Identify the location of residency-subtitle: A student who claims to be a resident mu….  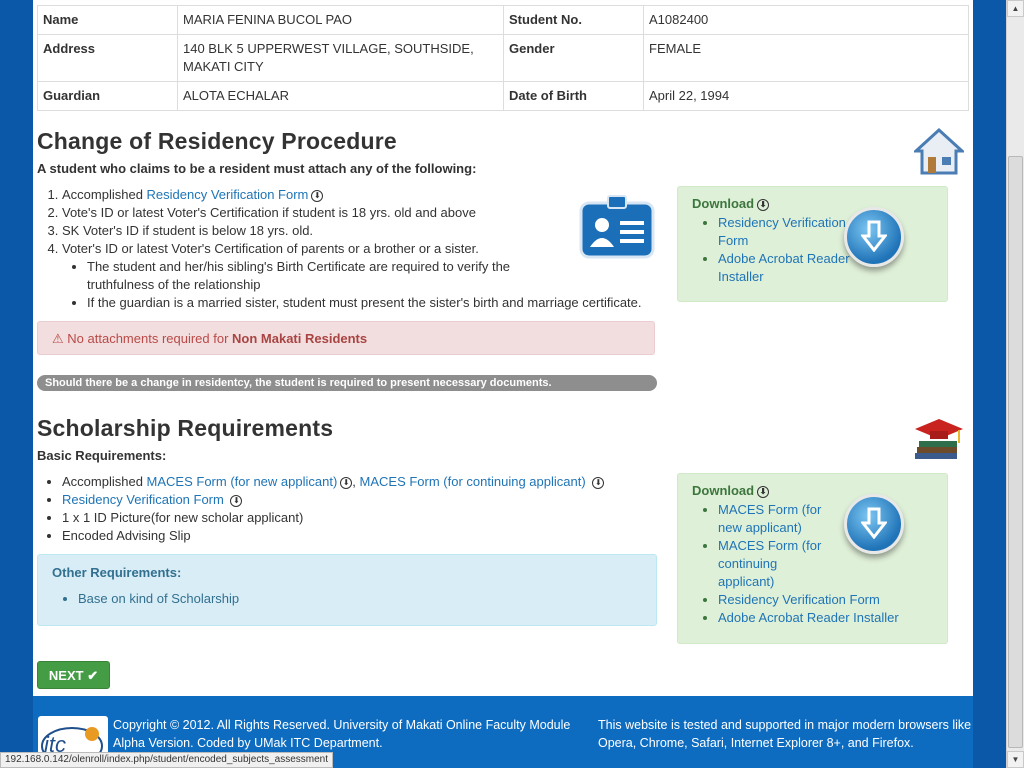
(257, 168).